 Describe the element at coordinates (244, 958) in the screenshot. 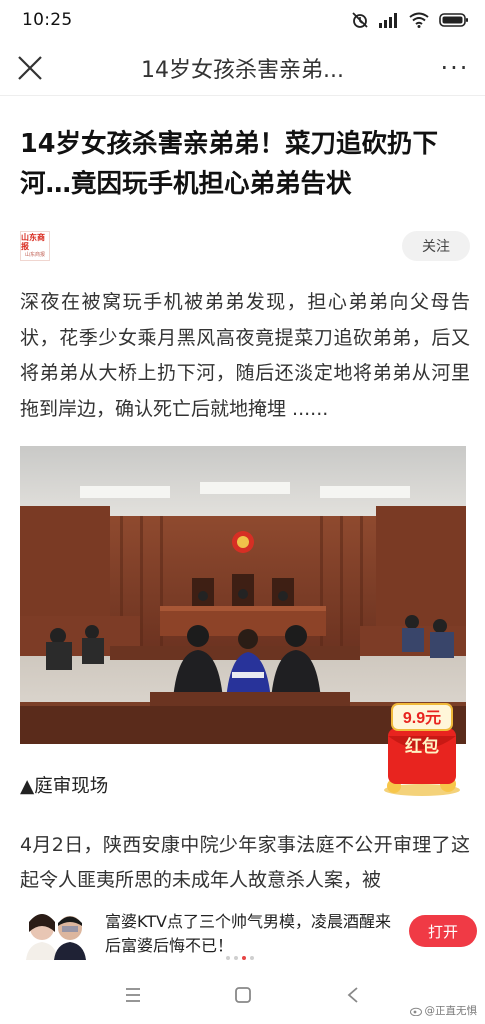

I see `ad-dot-active` at that location.